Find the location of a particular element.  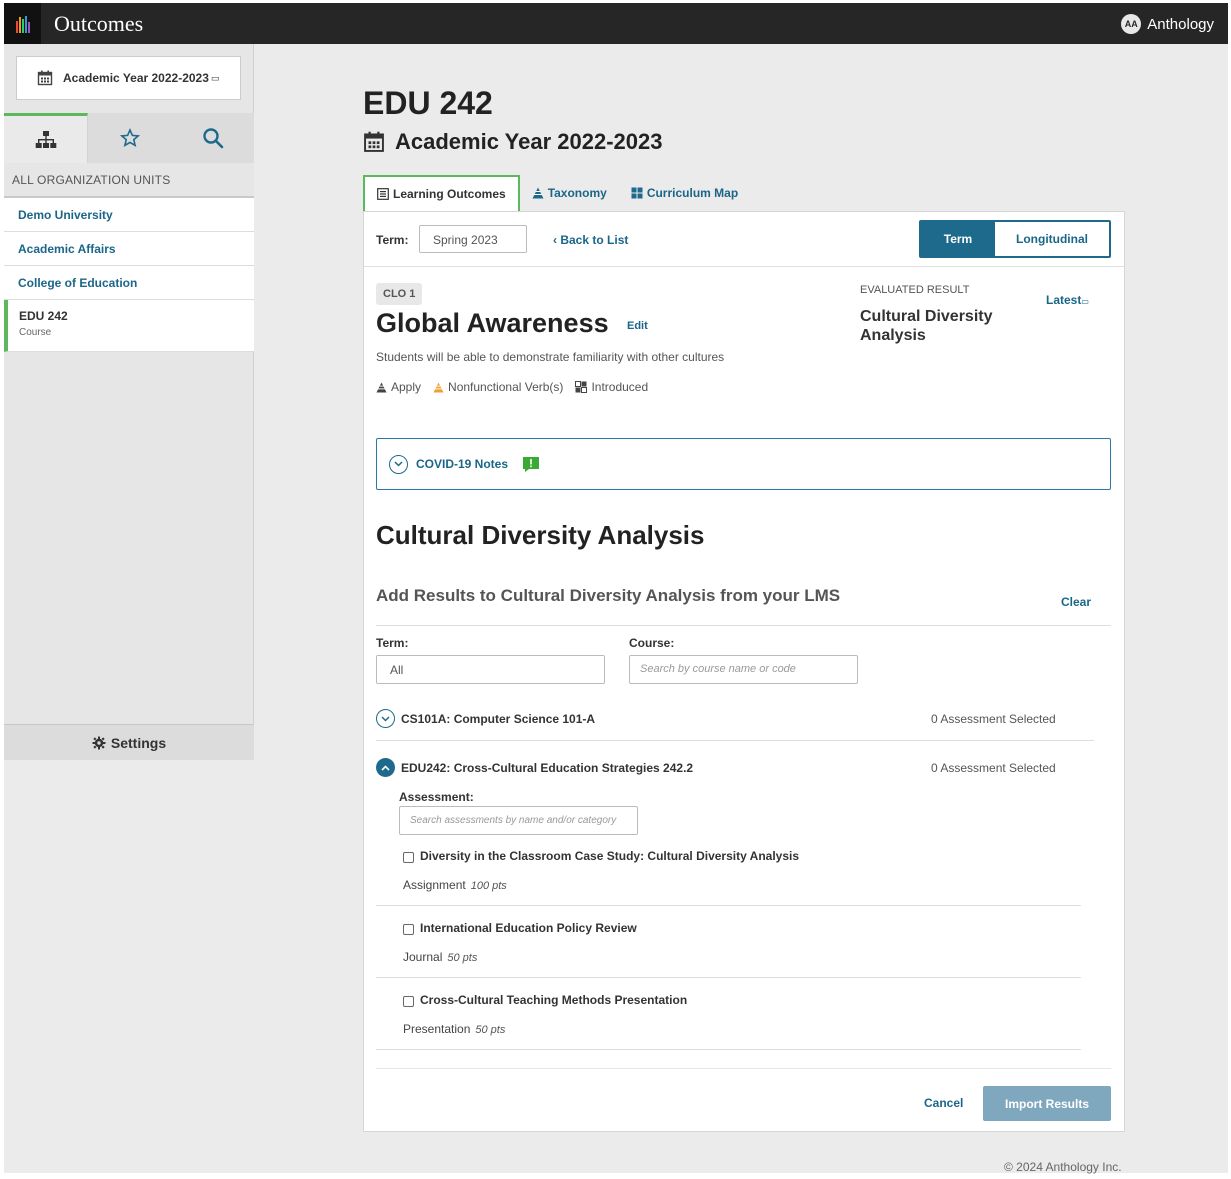

assessment-type: Presentation is located at coordinates (437, 1029).